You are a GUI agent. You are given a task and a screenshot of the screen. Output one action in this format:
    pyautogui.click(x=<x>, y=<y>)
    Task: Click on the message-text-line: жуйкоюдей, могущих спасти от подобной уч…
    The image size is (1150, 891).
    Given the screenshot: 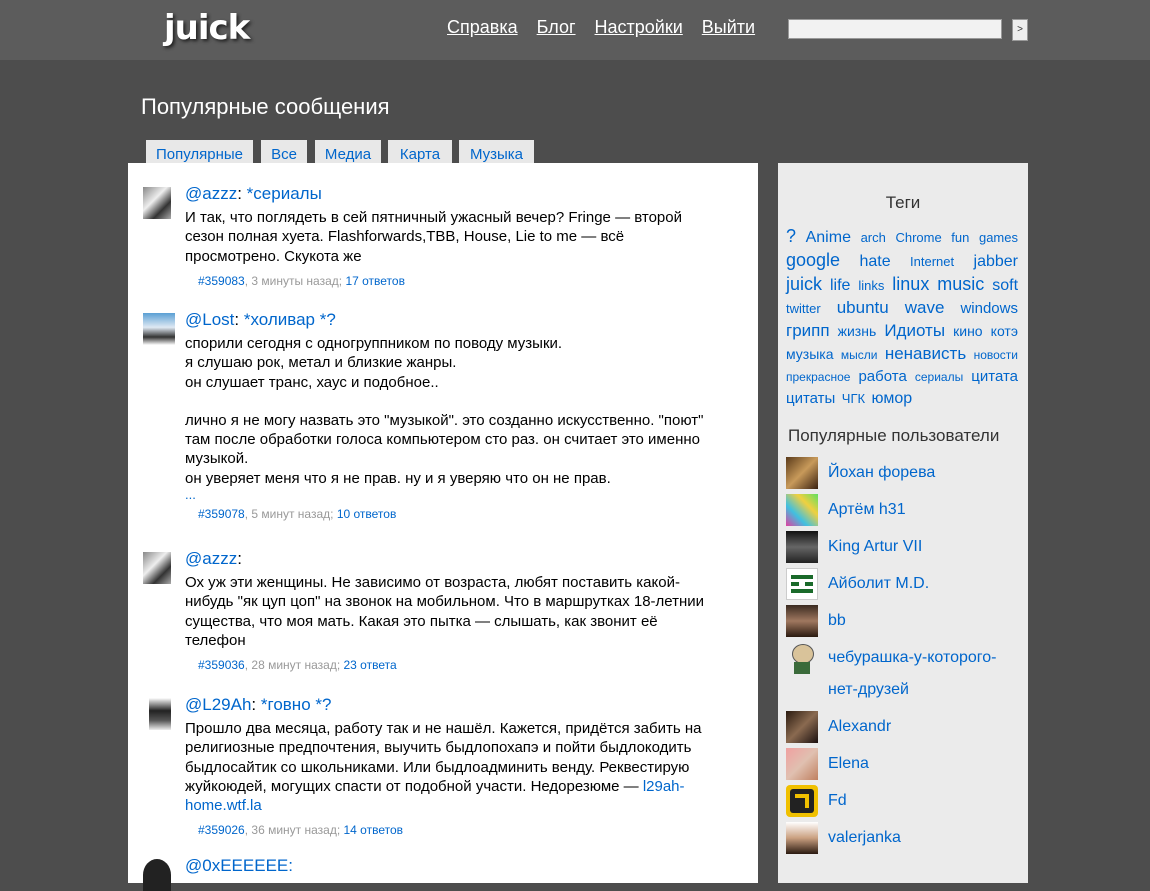 What is the action you would take?
    pyautogui.click(x=435, y=786)
    